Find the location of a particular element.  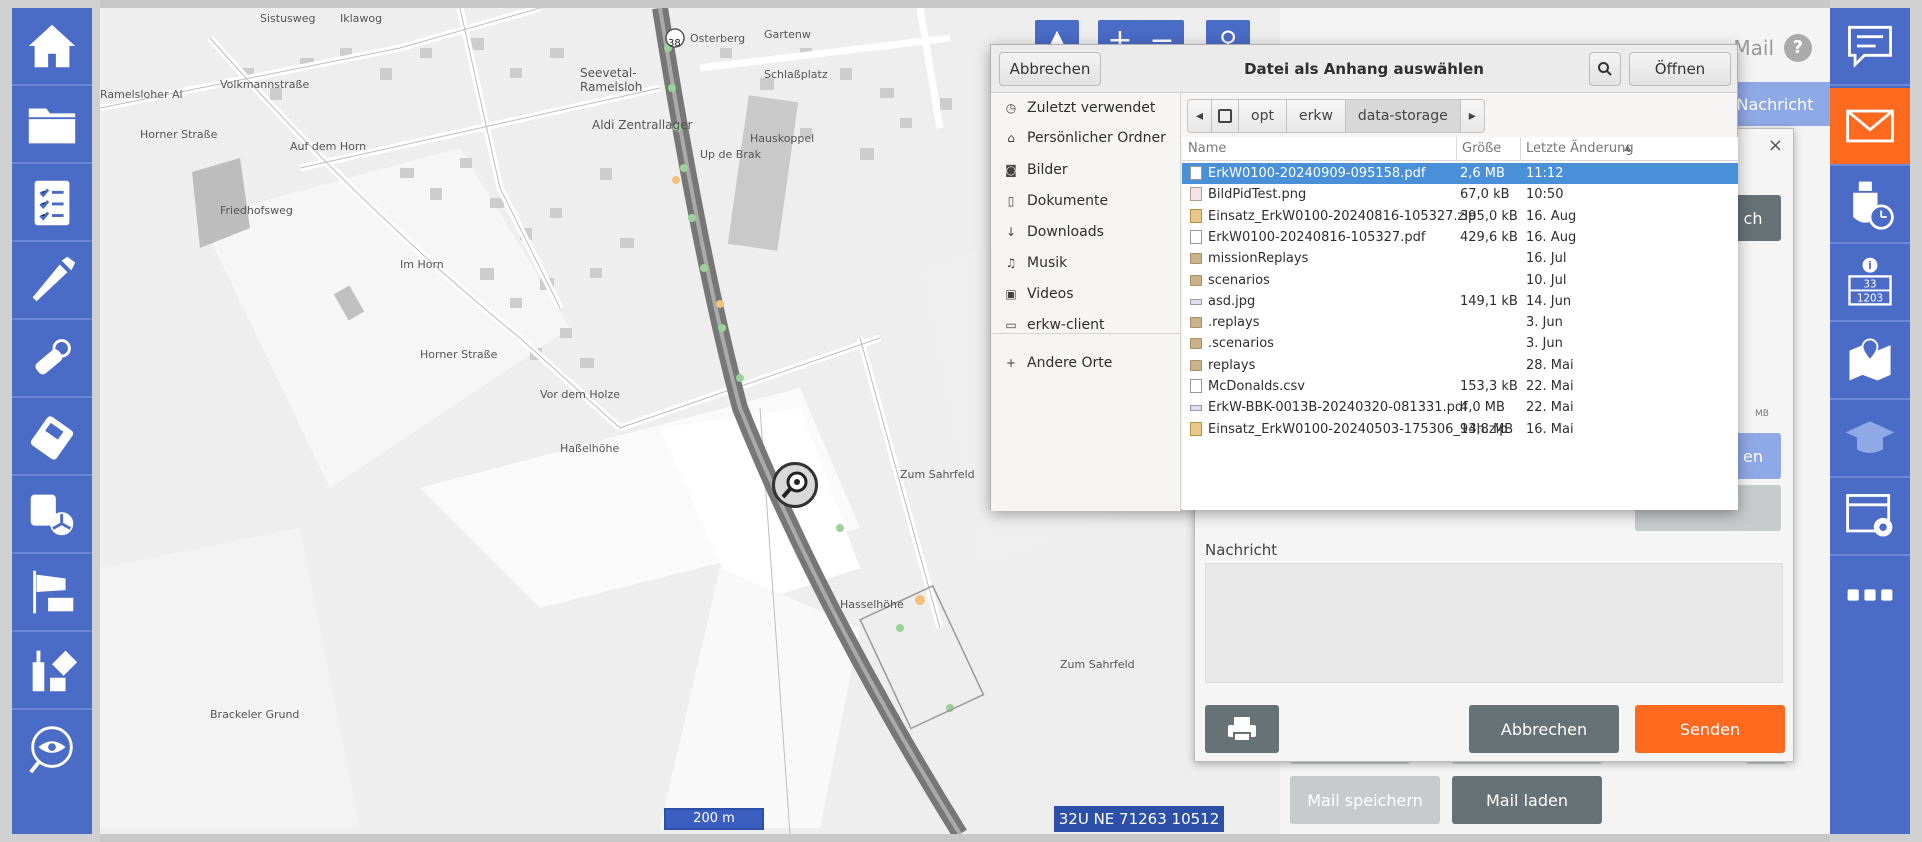

map-label: Hauskoppel is located at coordinates (782, 138).